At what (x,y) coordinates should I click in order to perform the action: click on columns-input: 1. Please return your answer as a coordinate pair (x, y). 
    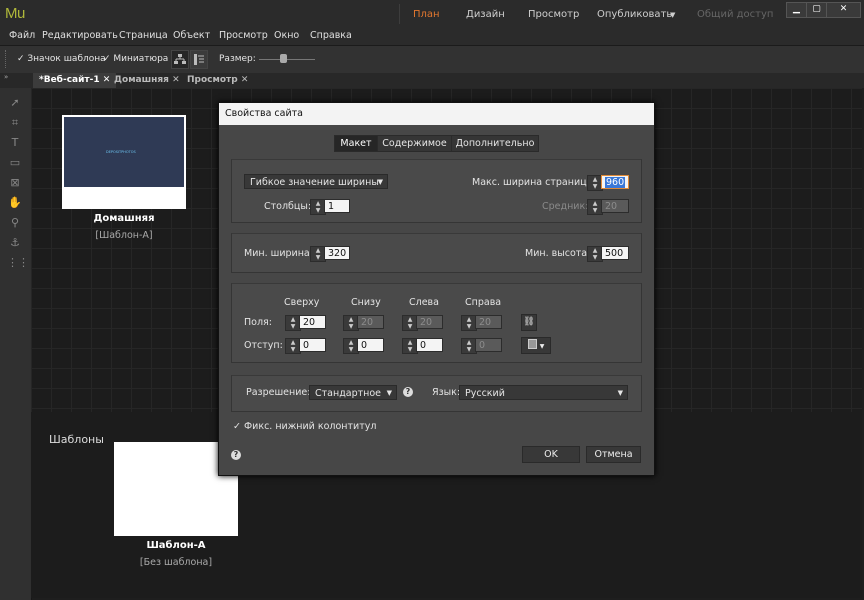
    Looking at the image, I should click on (337, 206).